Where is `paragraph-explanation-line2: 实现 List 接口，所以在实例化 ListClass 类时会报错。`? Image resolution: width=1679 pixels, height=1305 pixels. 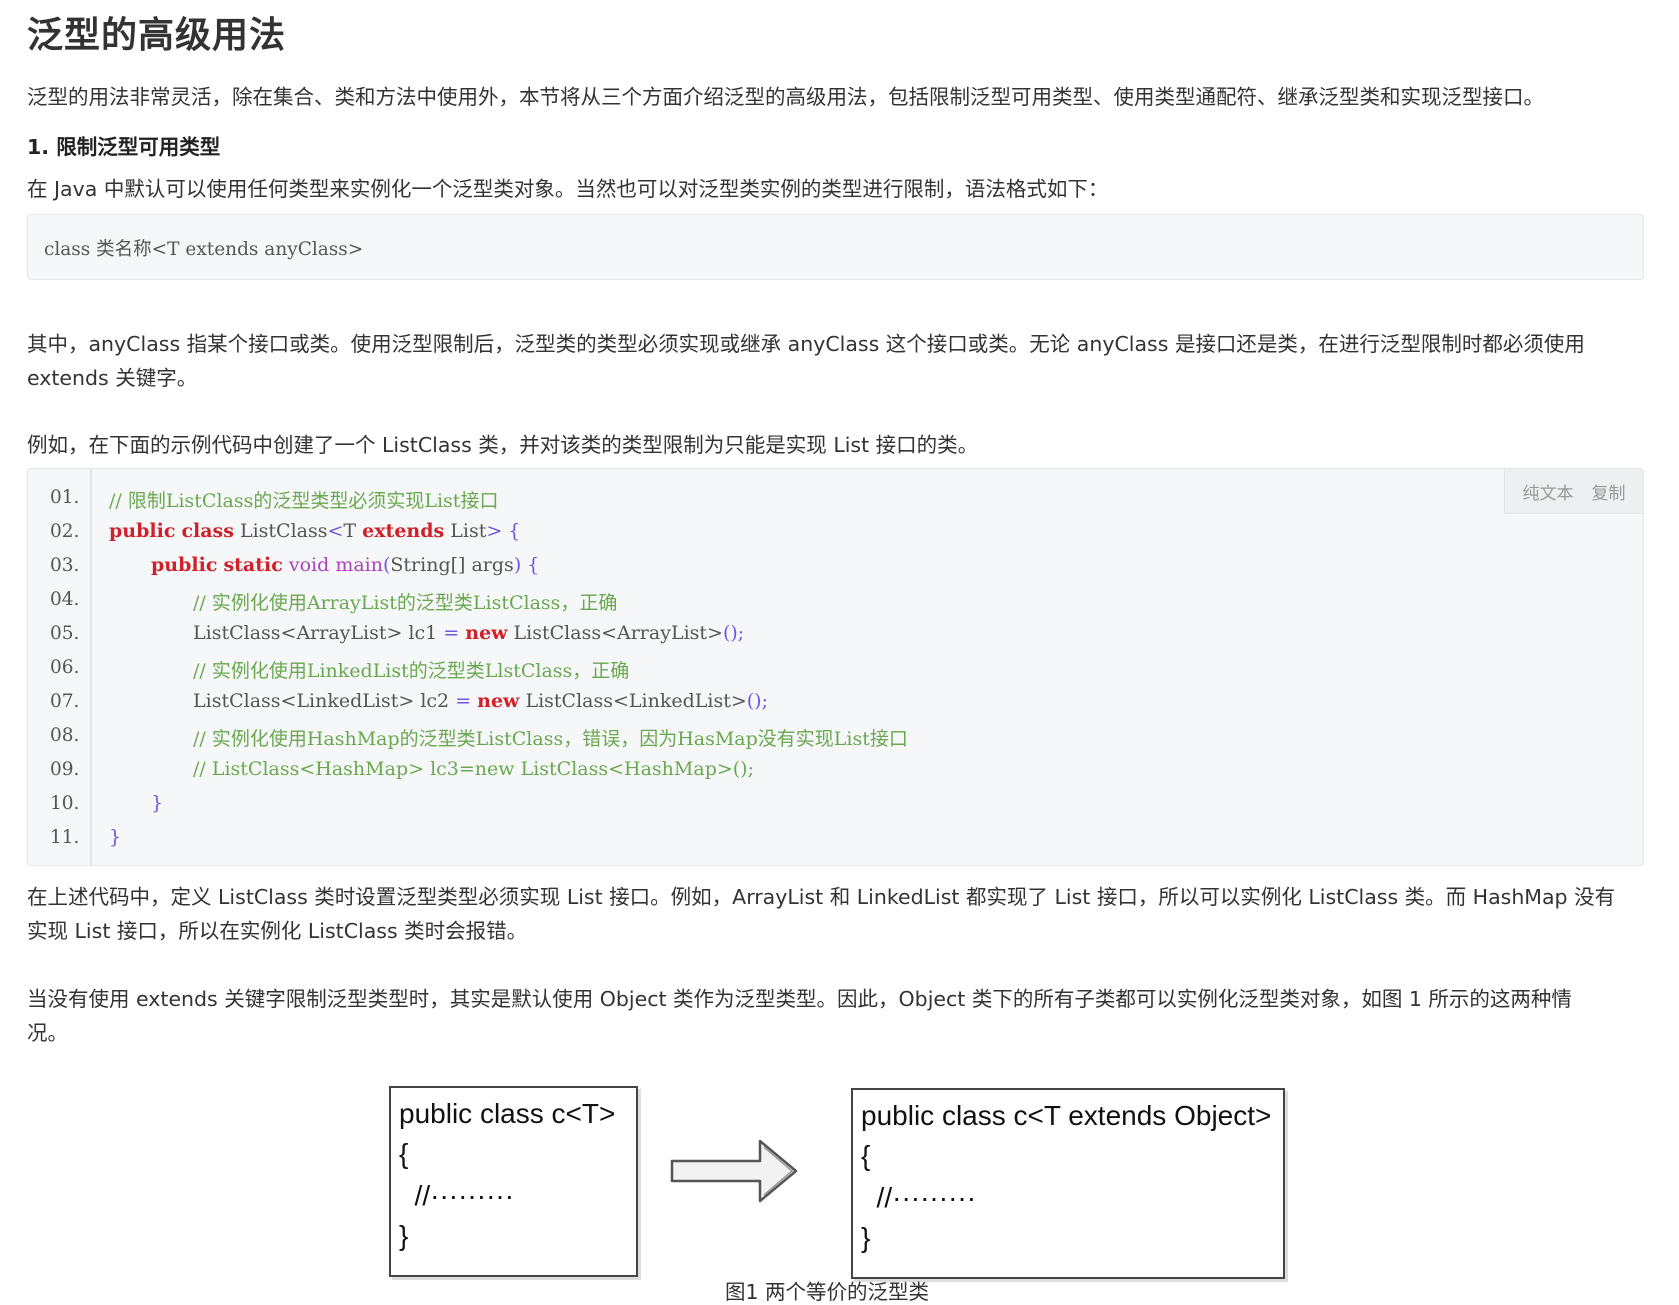 paragraph-explanation-line2: 实现 List 接口，所以在实例化 ListClass 类时会报错。 is located at coordinates (277, 931).